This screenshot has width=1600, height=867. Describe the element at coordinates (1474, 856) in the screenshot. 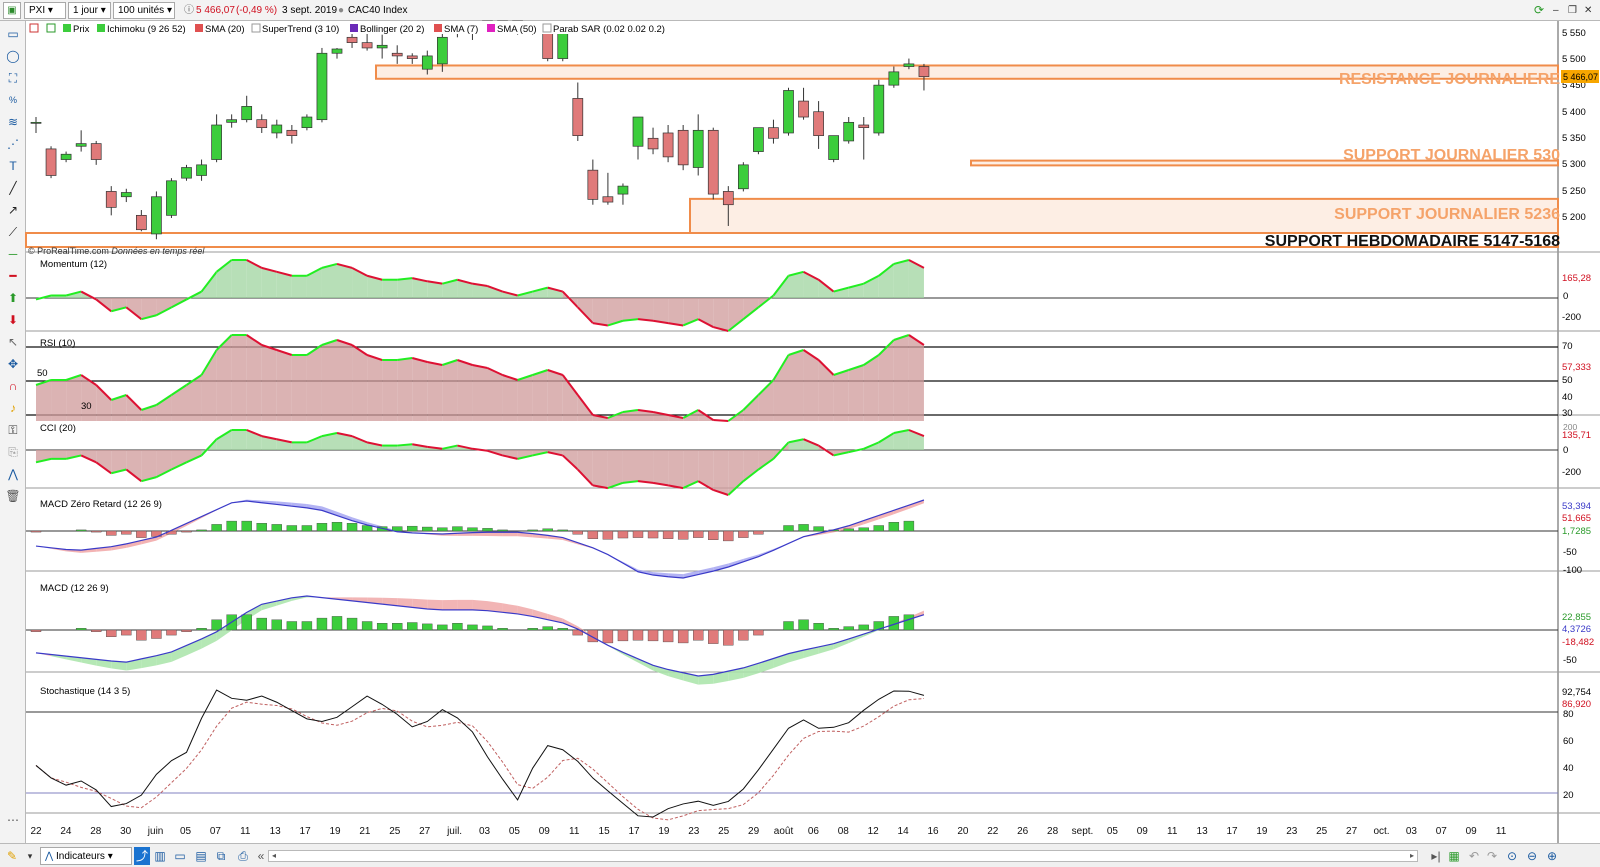

I see `undo-icon: ↶` at that location.